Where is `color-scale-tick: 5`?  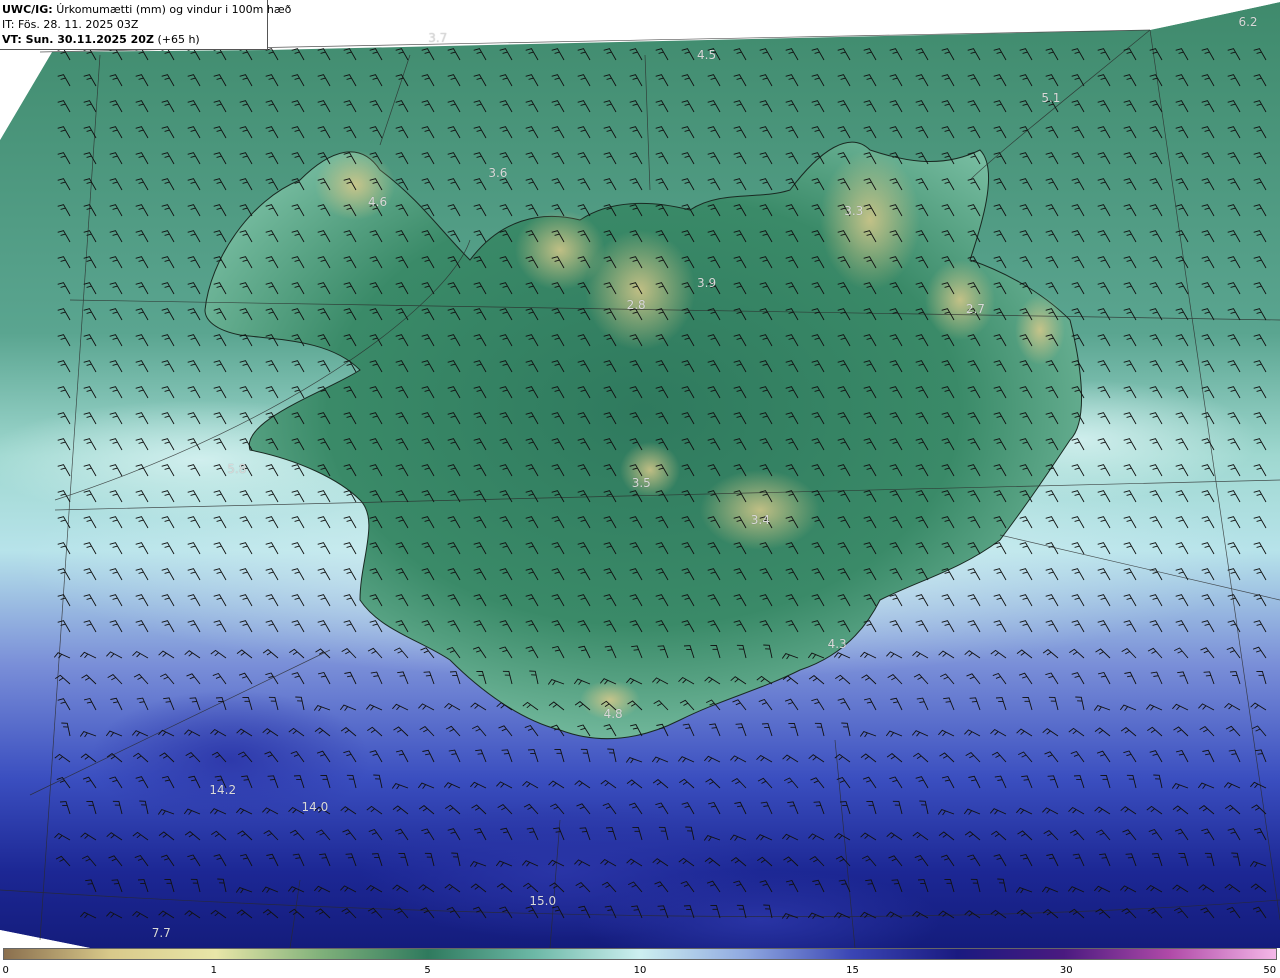
color-scale-tick: 5 is located at coordinates (427, 970).